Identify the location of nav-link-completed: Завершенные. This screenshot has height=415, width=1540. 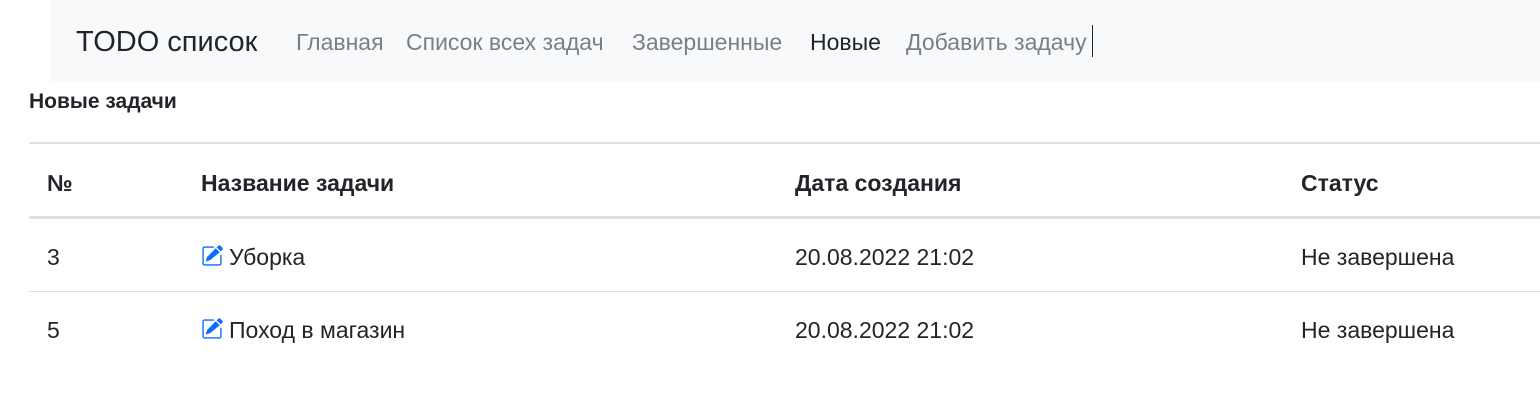
(707, 42).